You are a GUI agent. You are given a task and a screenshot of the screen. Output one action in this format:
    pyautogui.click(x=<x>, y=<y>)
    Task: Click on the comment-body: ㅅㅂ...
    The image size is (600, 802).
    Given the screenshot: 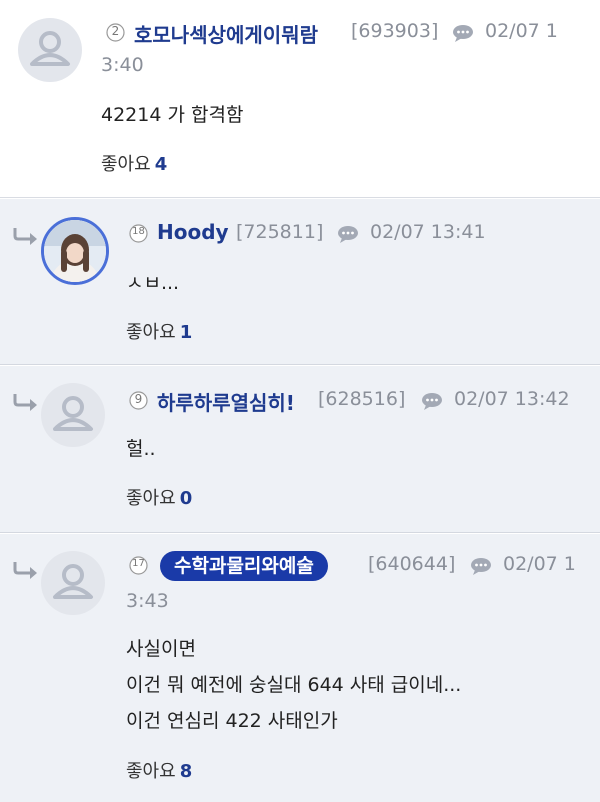 What is the action you would take?
    pyautogui.click(x=152, y=283)
    